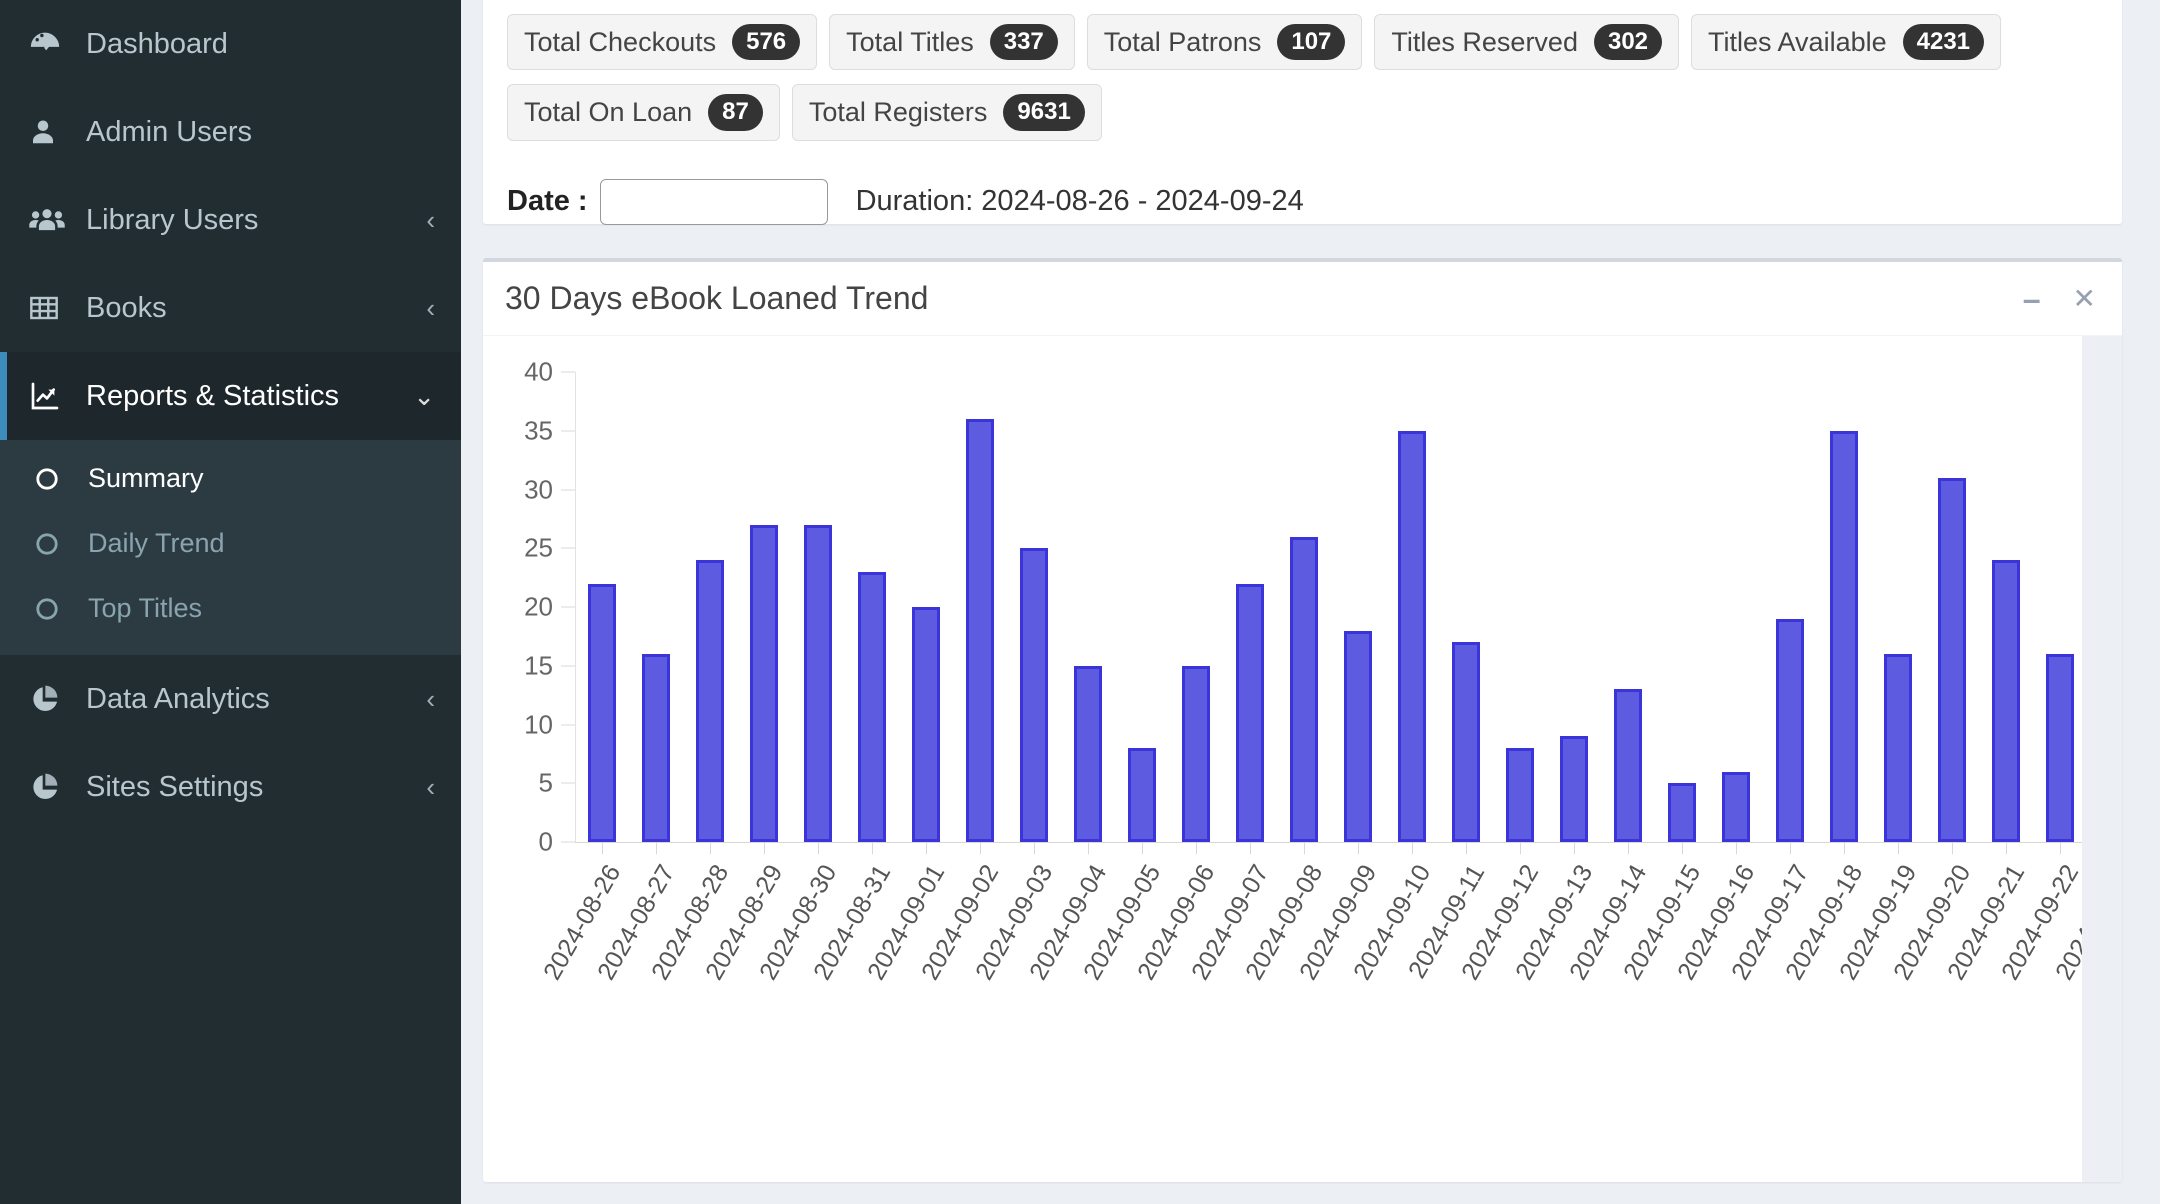 Image resolution: width=2160 pixels, height=1204 pixels. Describe the element at coordinates (230, 44) in the screenshot. I see `sidebar-item-dashboard: Dashboard` at that location.